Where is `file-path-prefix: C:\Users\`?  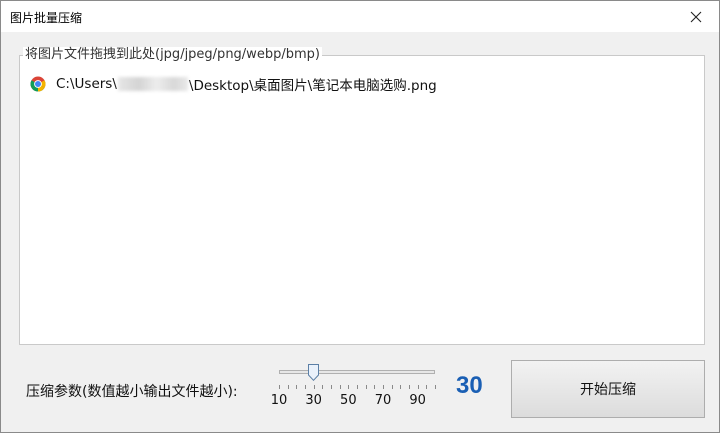 file-path-prefix: C:\Users\ is located at coordinates (86, 84).